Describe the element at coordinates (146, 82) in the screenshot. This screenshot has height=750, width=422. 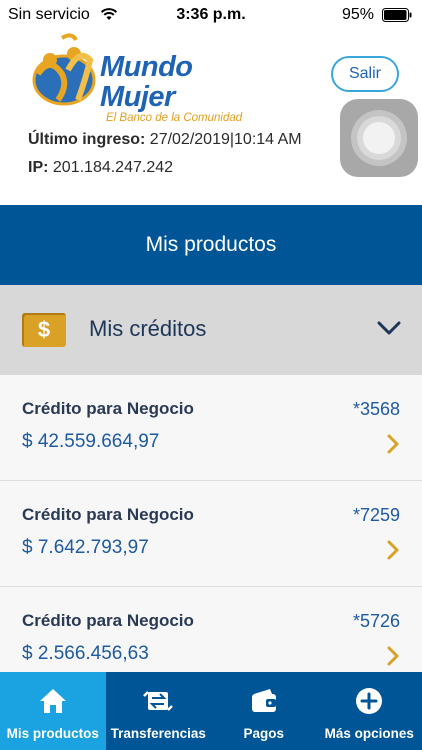
I see `brand-name: Mundo Mujer` at that location.